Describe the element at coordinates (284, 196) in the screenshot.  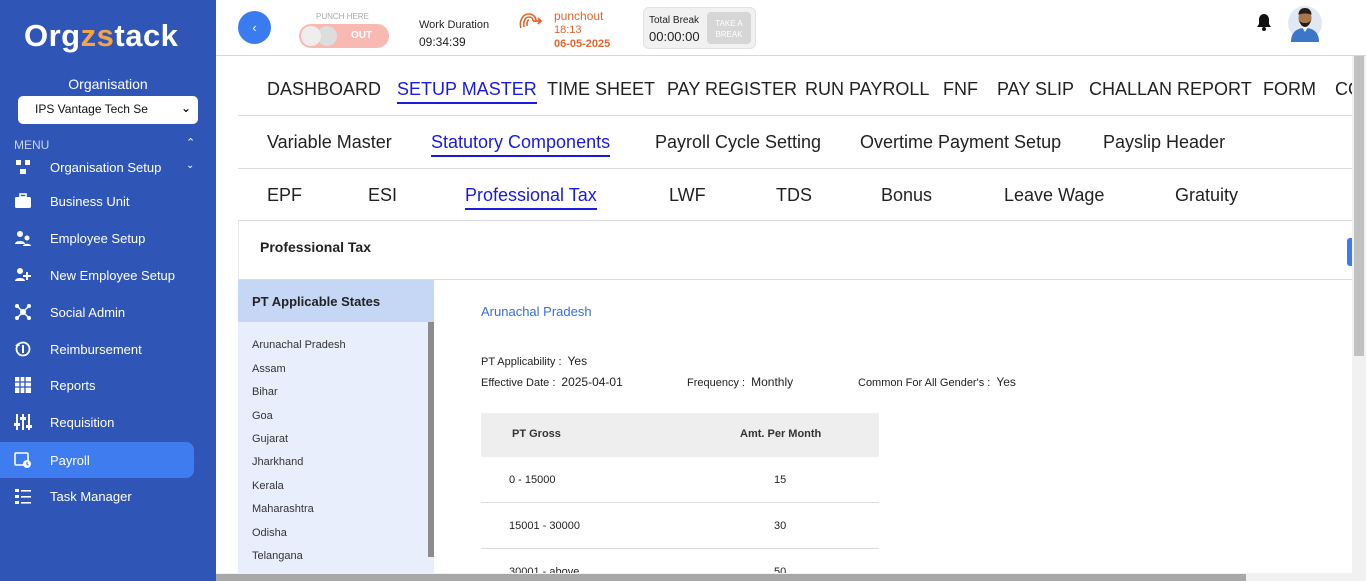
I see `tab-epf: EPF` at that location.